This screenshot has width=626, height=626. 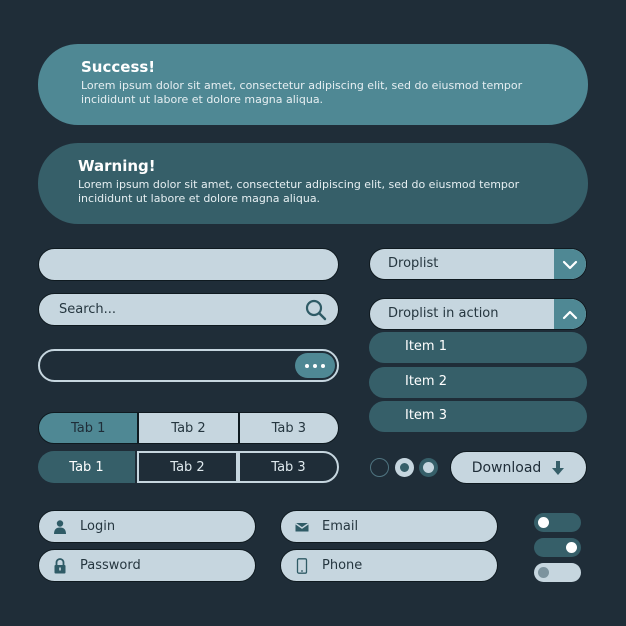 I want to click on droplist-open: Droplist in action, so click(x=478, y=314).